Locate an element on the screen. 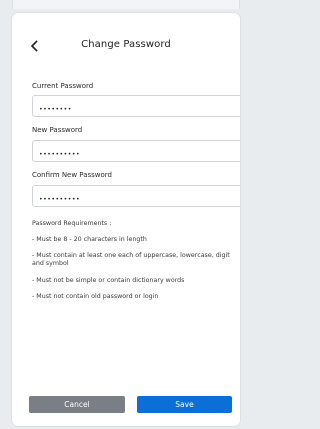 Image resolution: width=320 pixels, height=429 pixels. current-password-input is located at coordinates (136, 109).